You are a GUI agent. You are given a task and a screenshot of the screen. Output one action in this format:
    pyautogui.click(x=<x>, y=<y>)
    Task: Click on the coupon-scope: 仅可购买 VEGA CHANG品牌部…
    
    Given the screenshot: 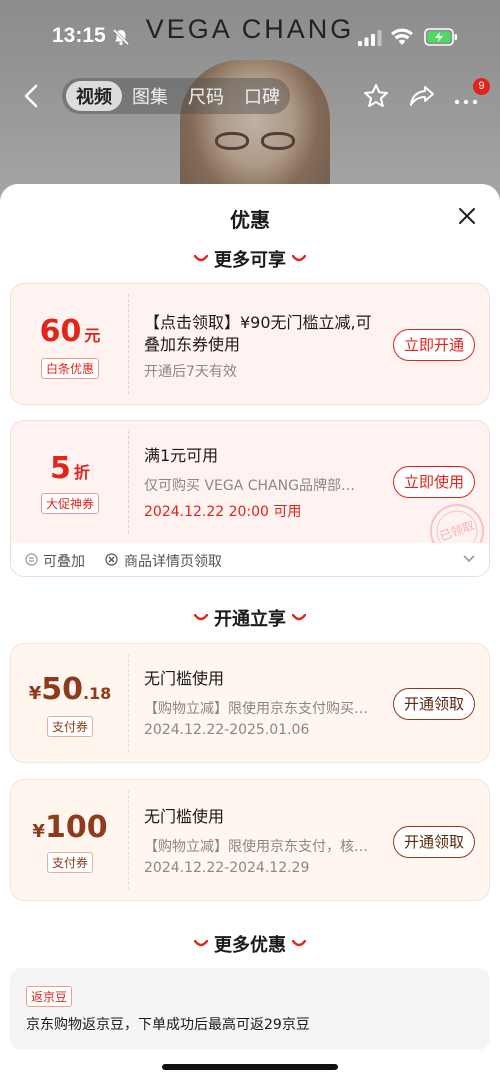 What is the action you would take?
    pyautogui.click(x=249, y=486)
    